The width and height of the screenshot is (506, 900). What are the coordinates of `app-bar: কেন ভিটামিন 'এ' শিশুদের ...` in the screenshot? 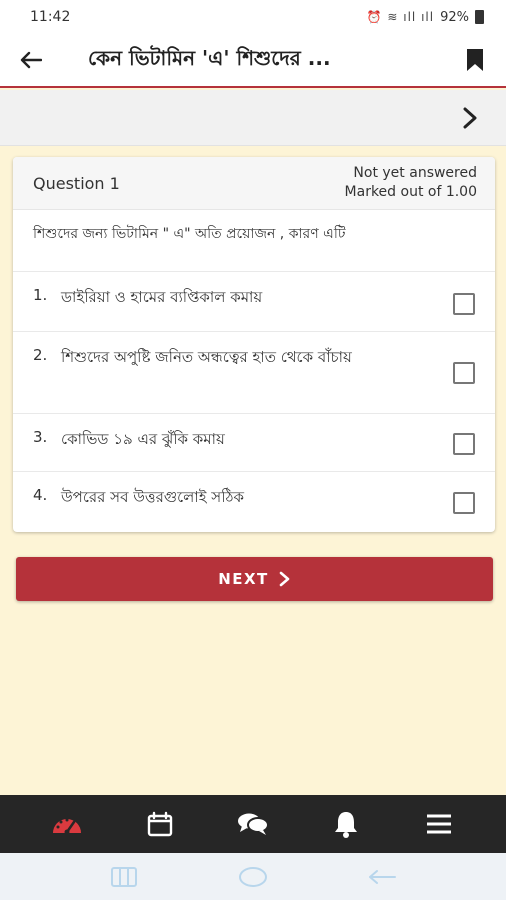 It's located at (253, 61).